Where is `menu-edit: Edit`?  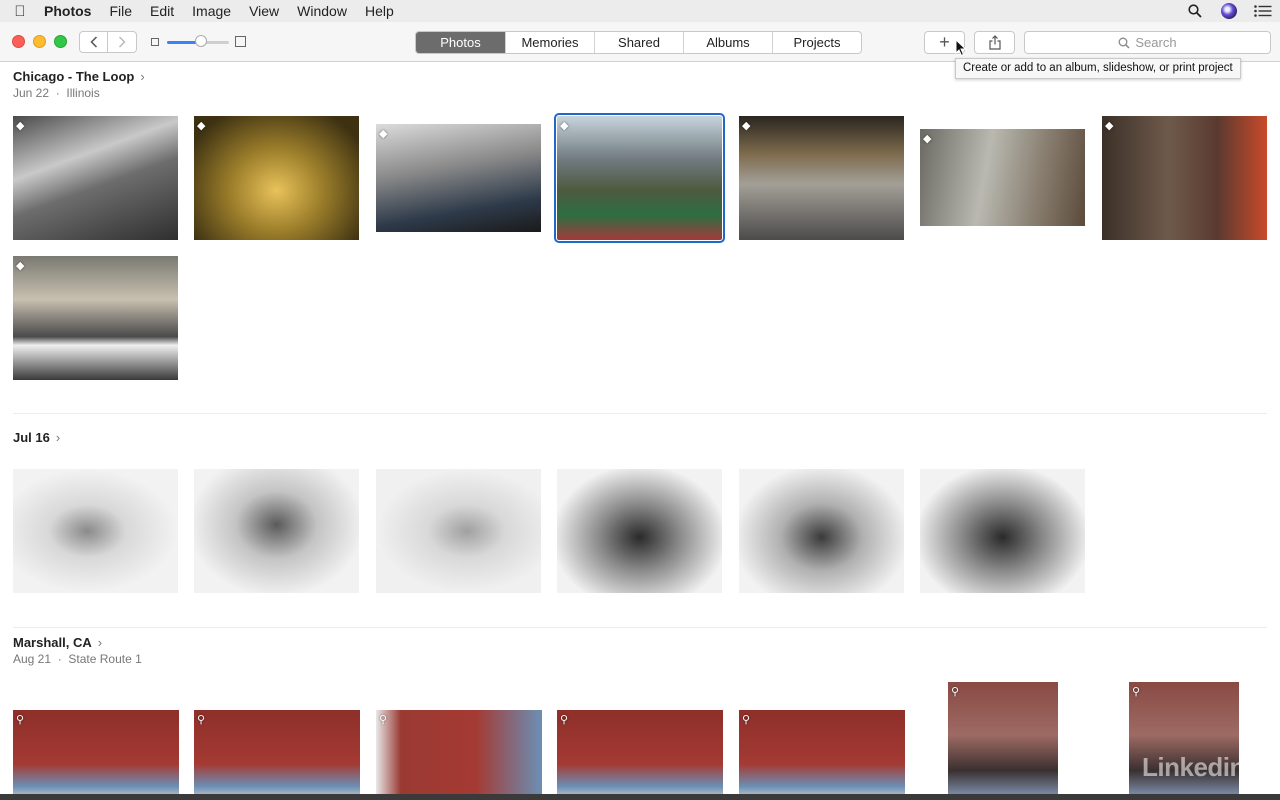
menu-edit: Edit is located at coordinates (162, 11).